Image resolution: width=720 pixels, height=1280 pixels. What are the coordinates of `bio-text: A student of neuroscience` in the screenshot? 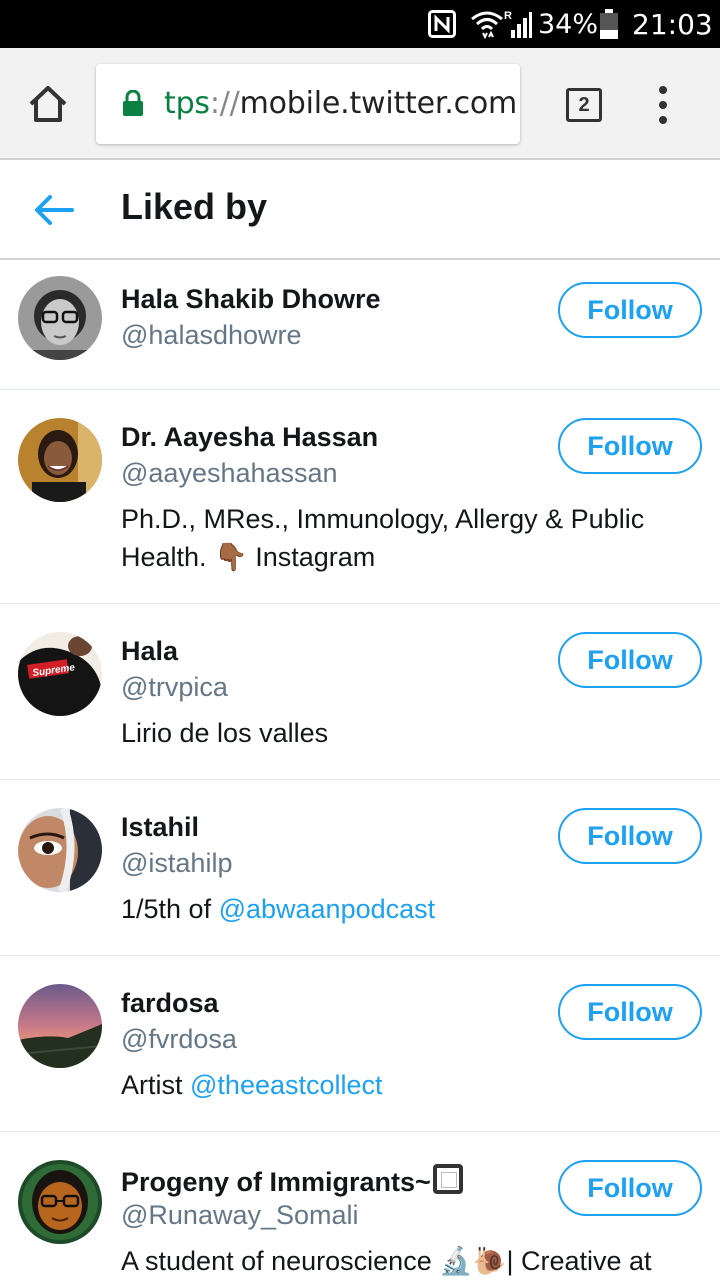 It's located at (280, 1261).